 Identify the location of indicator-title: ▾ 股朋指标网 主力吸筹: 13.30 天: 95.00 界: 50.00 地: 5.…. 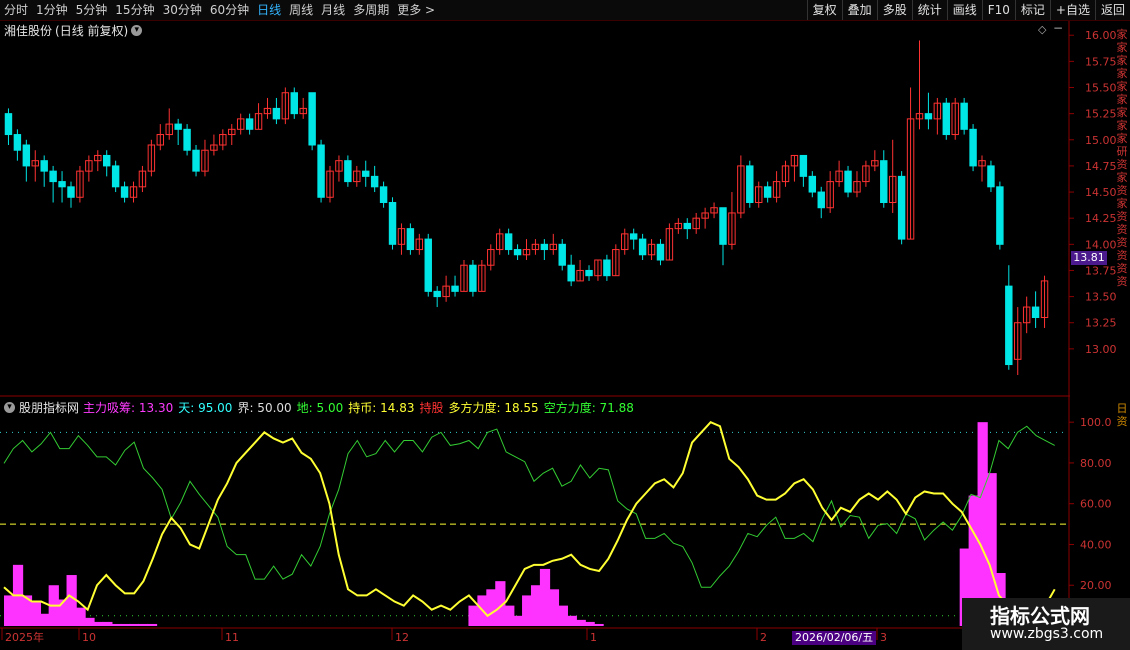
(321, 407).